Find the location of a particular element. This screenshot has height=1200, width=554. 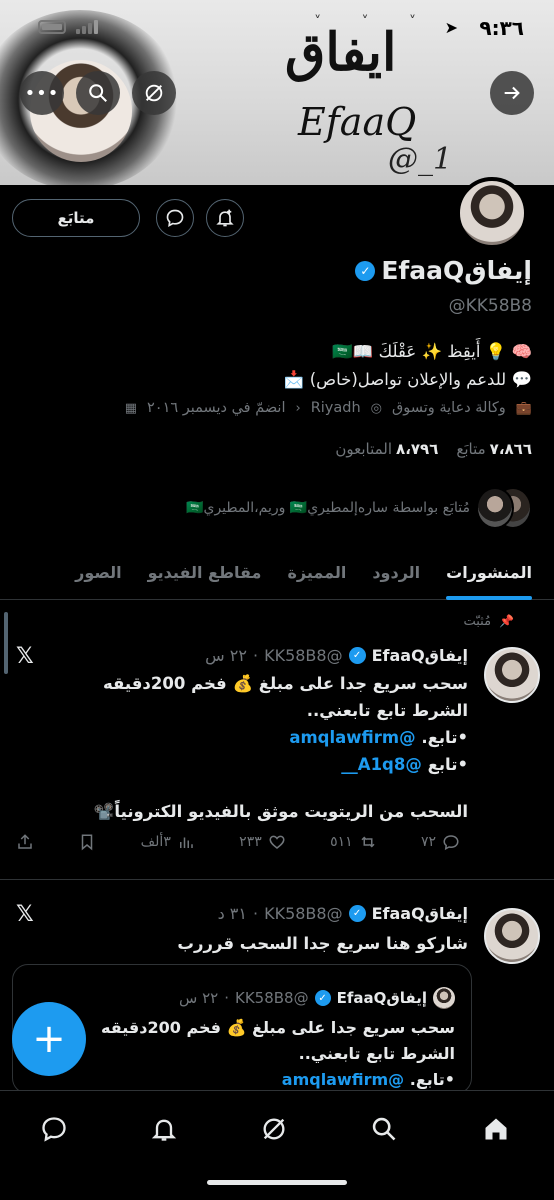

compose-post-button: + is located at coordinates (49, 1039).